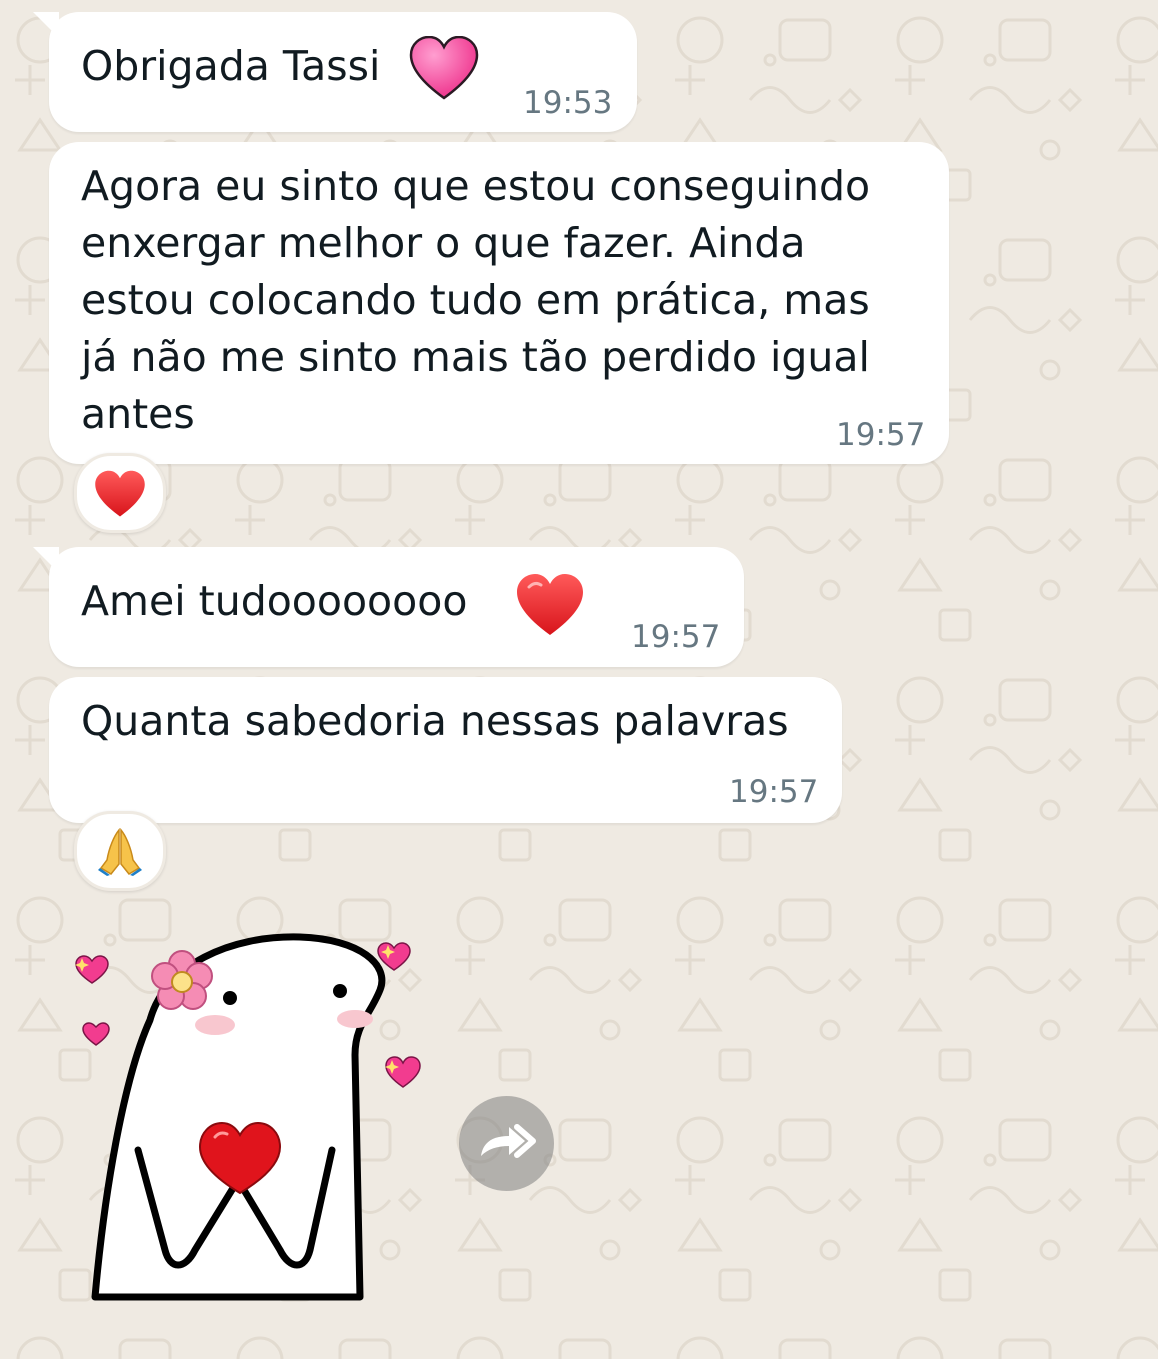  I want to click on message-text: Obrigada Tassi, so click(231, 66).